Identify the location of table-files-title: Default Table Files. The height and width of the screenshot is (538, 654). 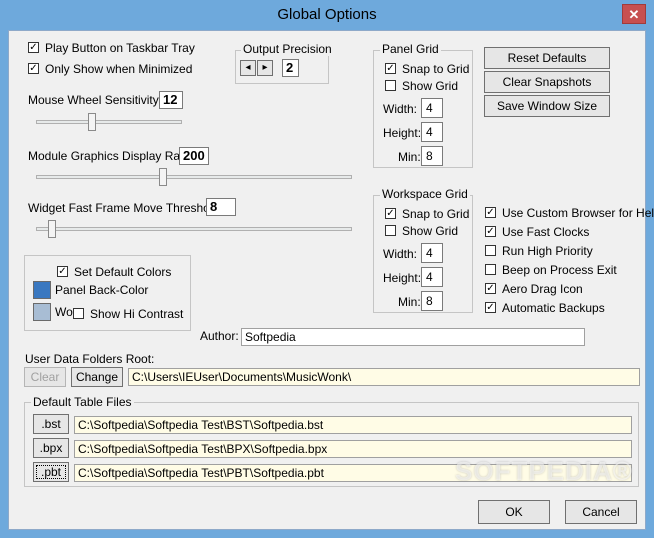
(82, 402).